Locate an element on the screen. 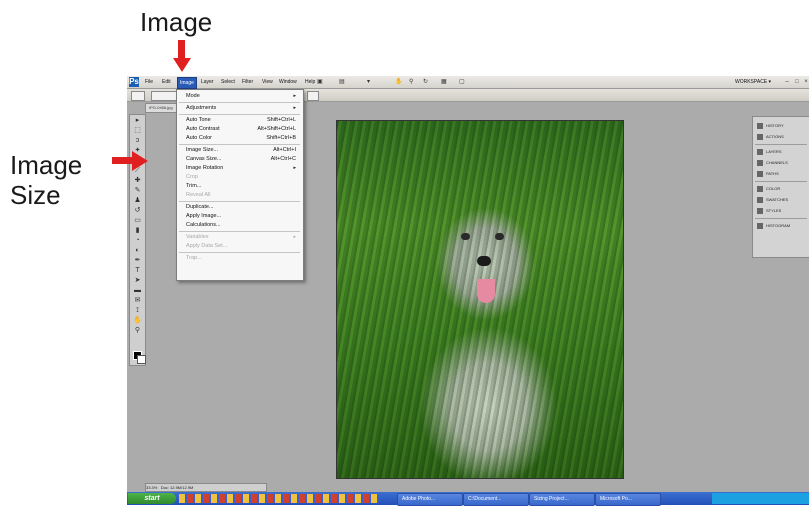 The width and height of the screenshot is (809, 506). shape-tool-icon: ▬ is located at coordinates (137, 291).